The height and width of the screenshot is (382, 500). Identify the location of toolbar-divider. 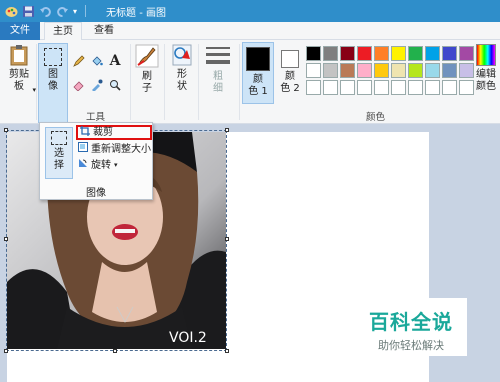
(86, 11).